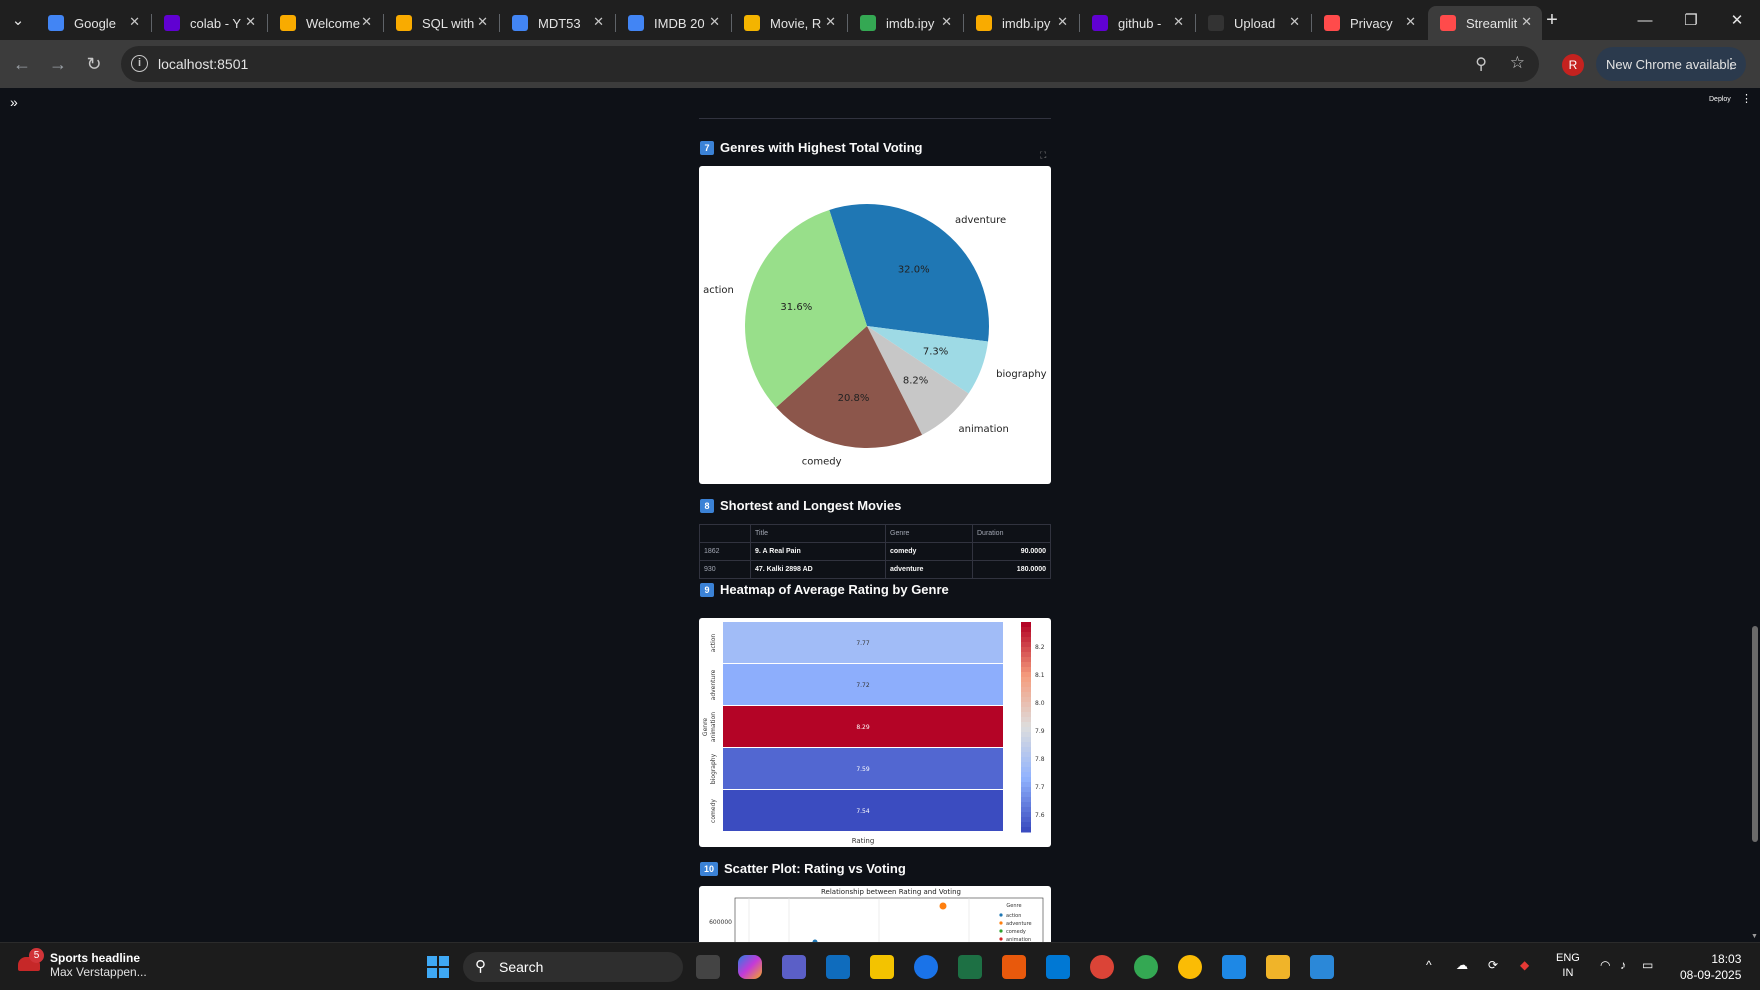 The width and height of the screenshot is (1760, 990). I want to click on taskbar-search: ⚲ Search, so click(573, 967).